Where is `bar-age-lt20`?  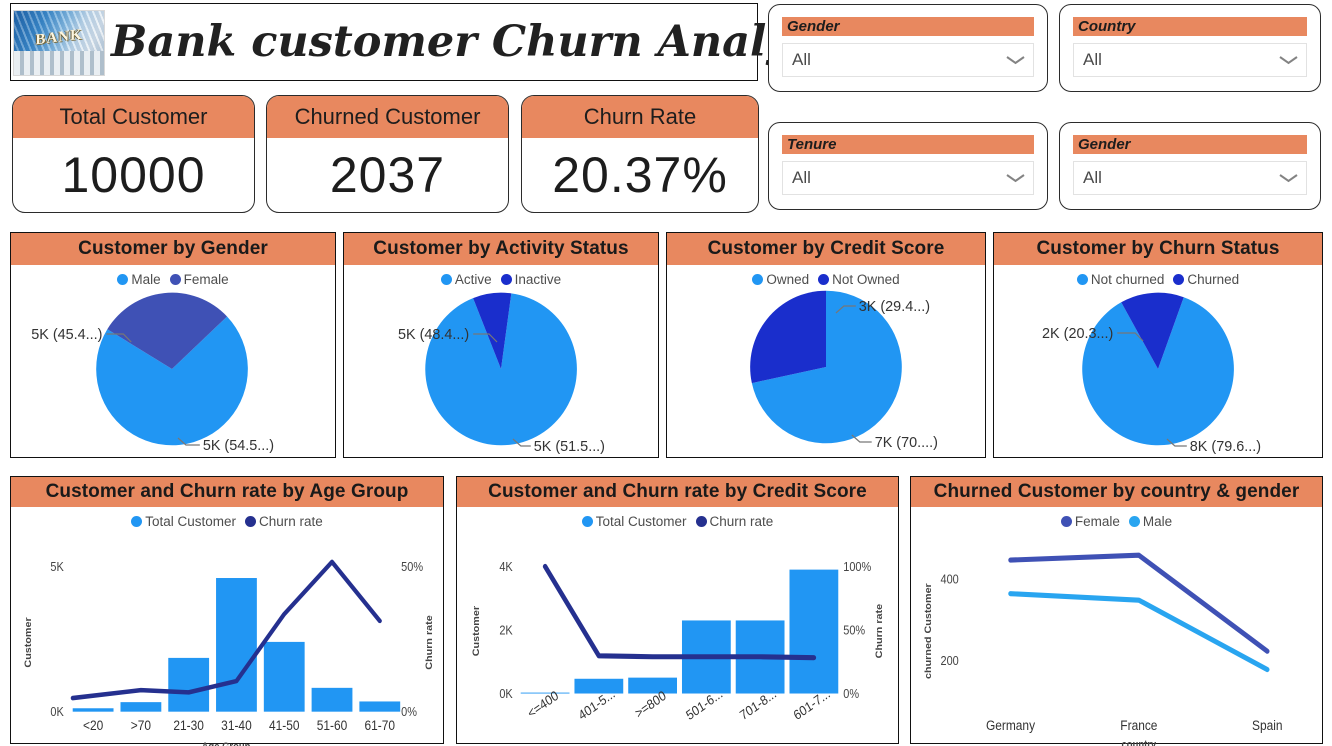 bar-age-lt20 is located at coordinates (93, 710).